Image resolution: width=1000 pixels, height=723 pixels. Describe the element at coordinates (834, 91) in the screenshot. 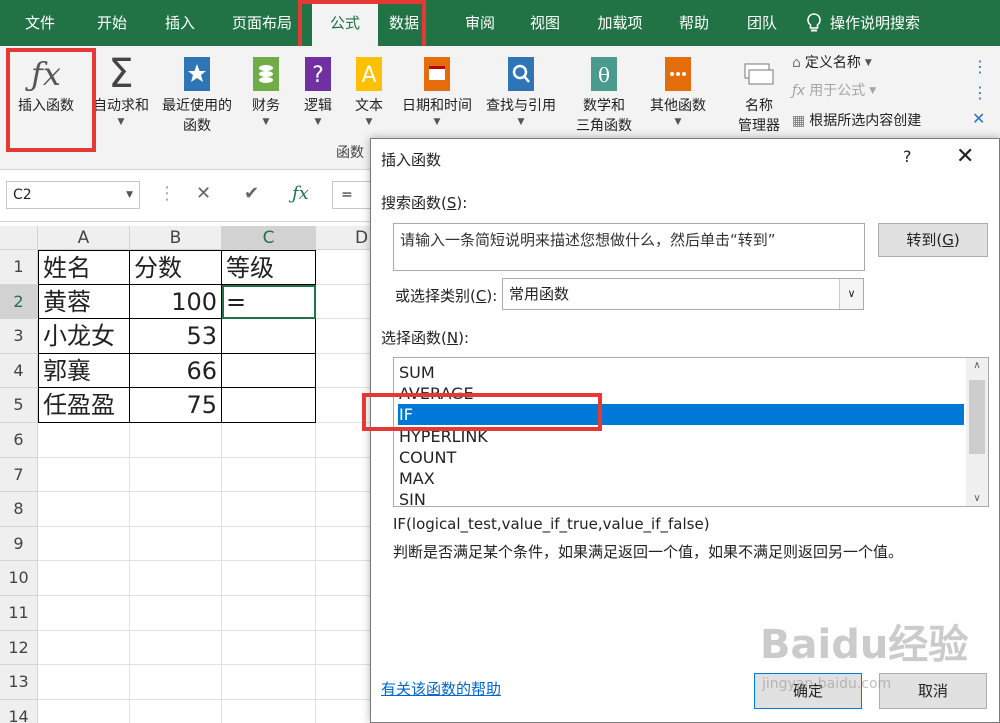

I see `use-in-formula-button: ƒx 用于公式 ▼` at that location.